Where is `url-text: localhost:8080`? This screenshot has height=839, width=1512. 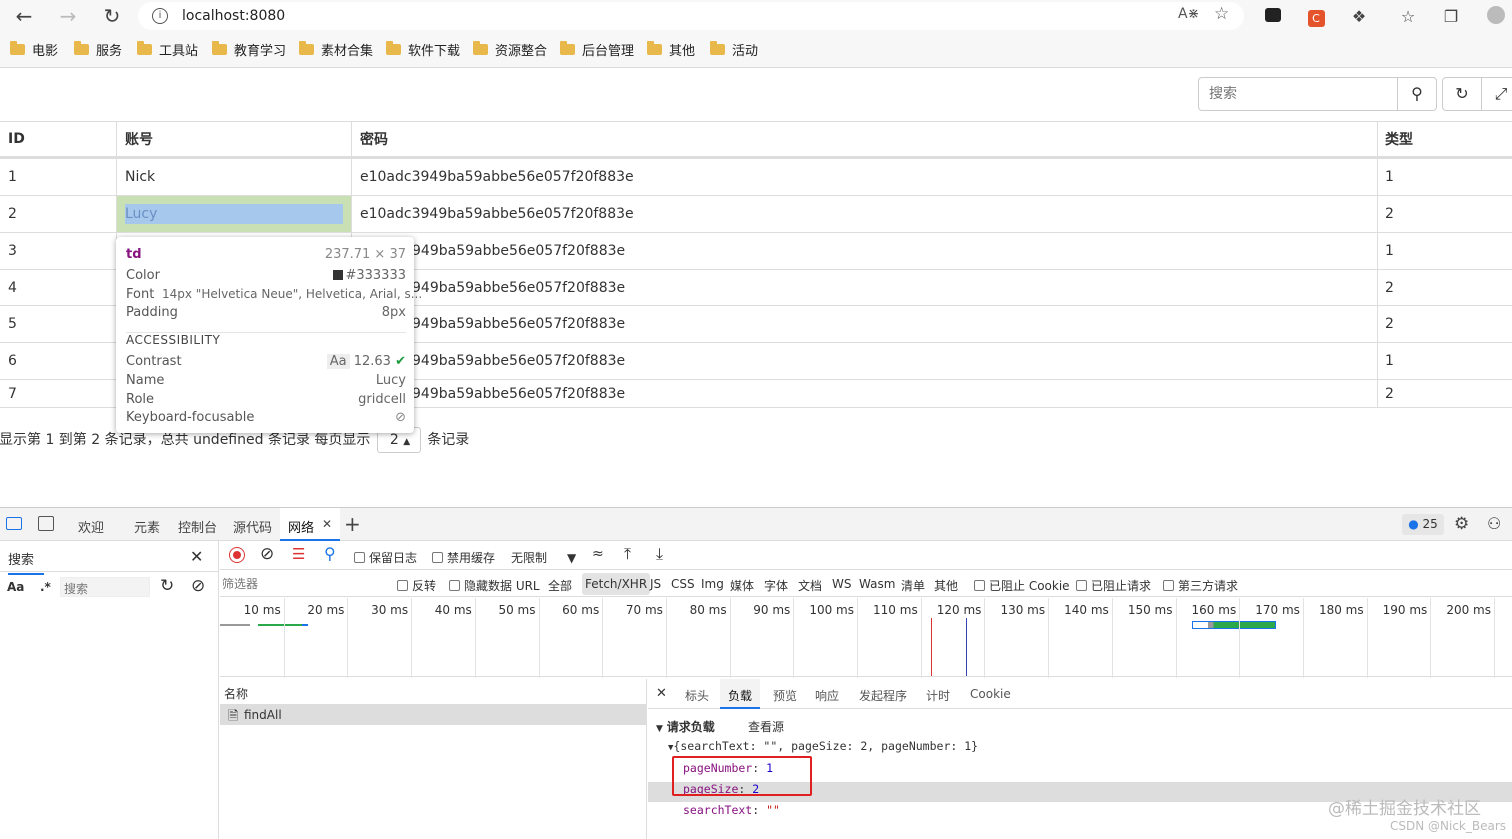 url-text: localhost:8080 is located at coordinates (234, 16).